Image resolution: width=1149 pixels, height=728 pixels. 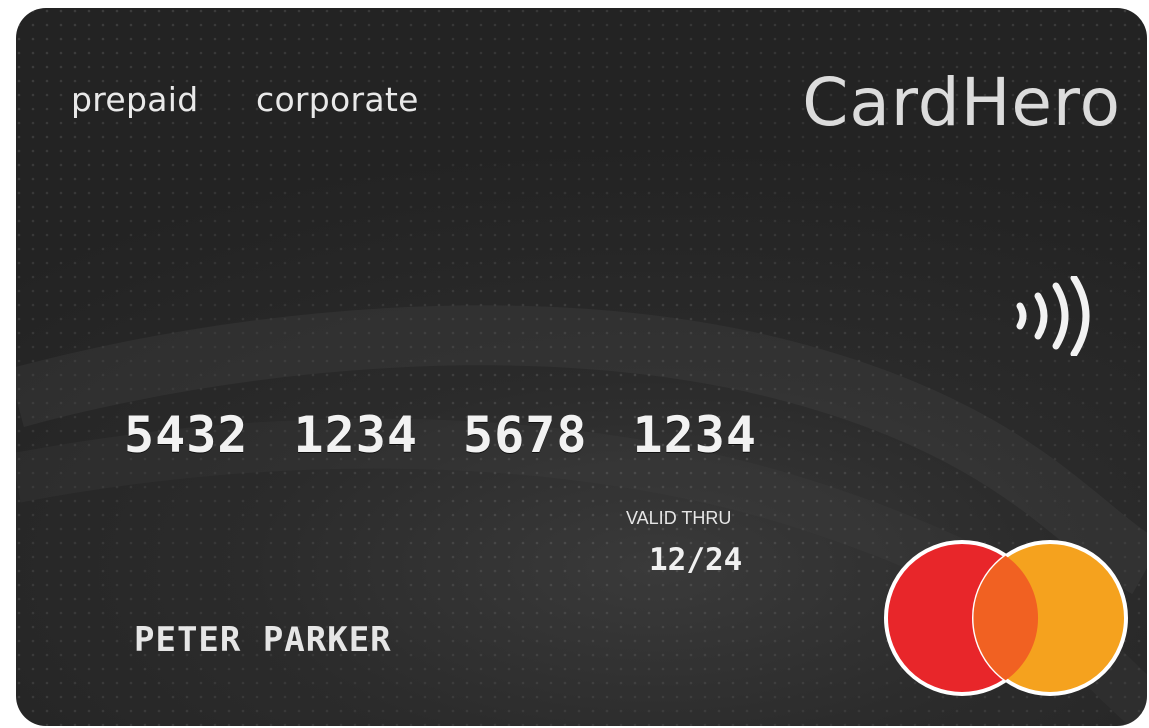 What do you see at coordinates (263, 640) in the screenshot?
I see `cardholder-name: PETER PARKER` at bounding box center [263, 640].